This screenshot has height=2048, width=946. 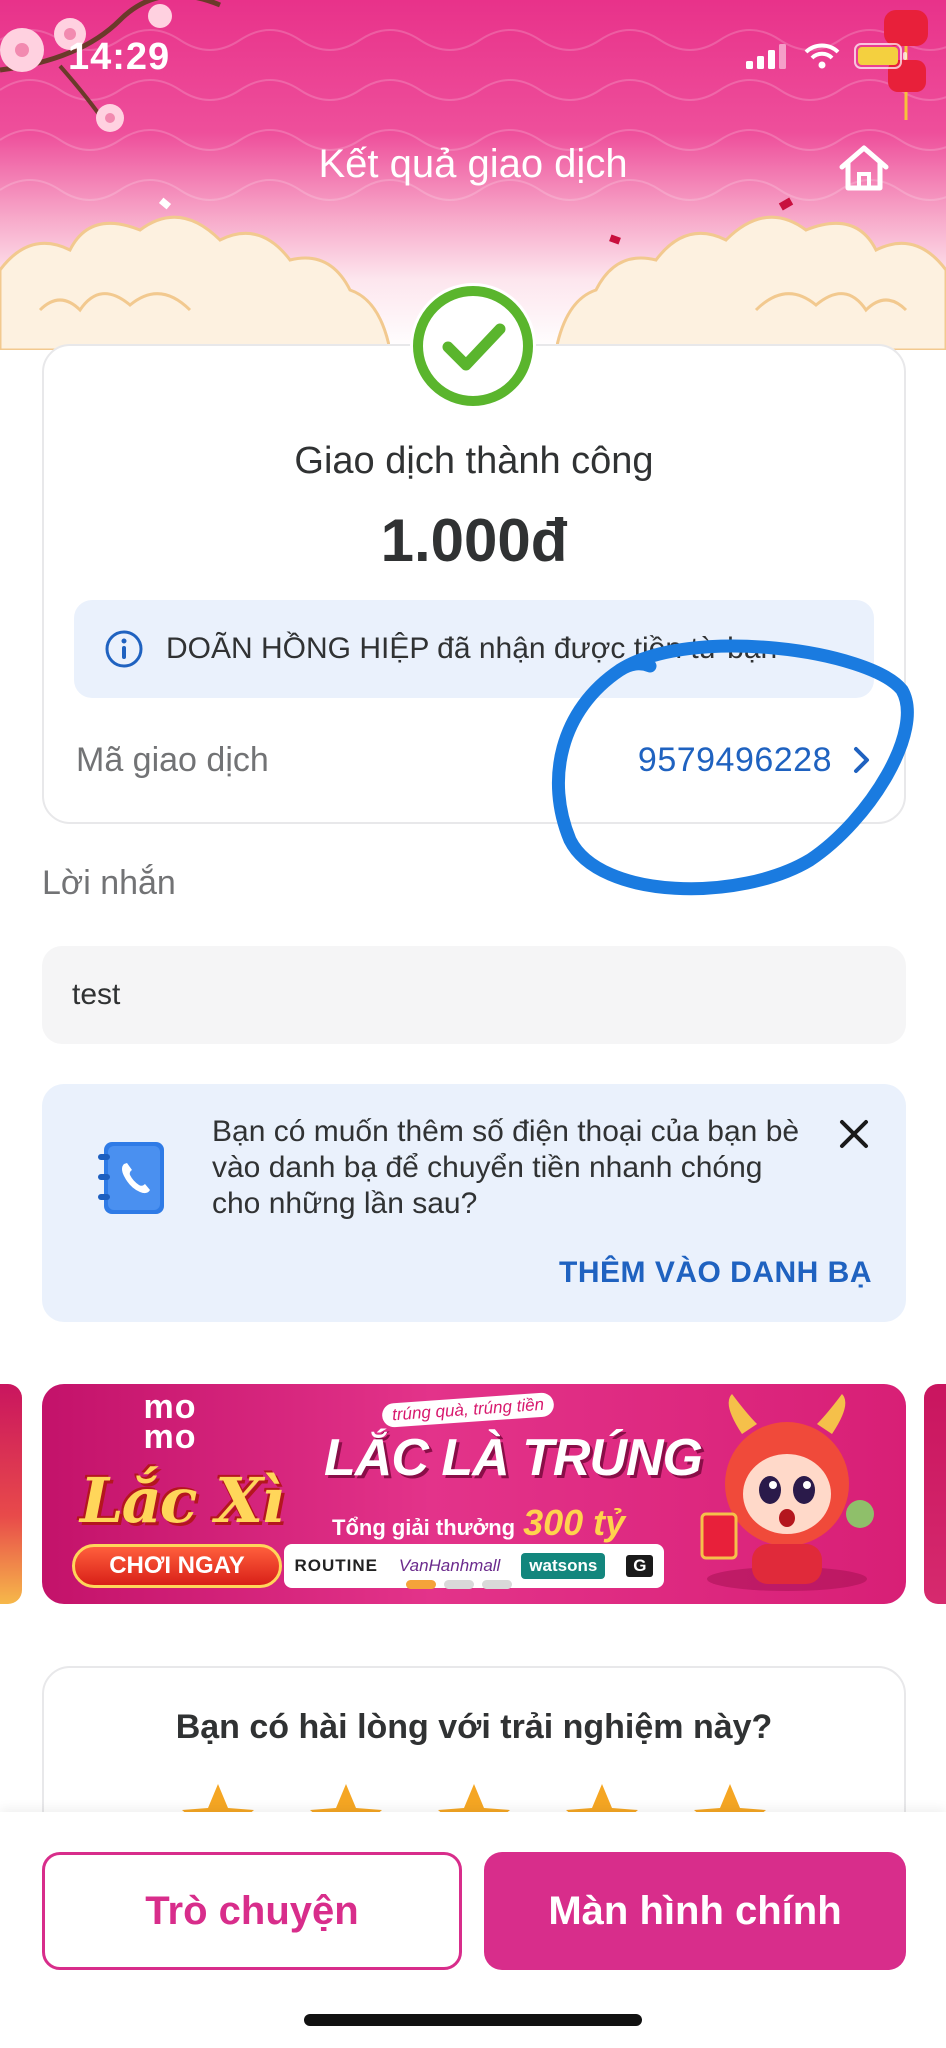 I want to click on carousel-indicator, so click(x=459, y=1584).